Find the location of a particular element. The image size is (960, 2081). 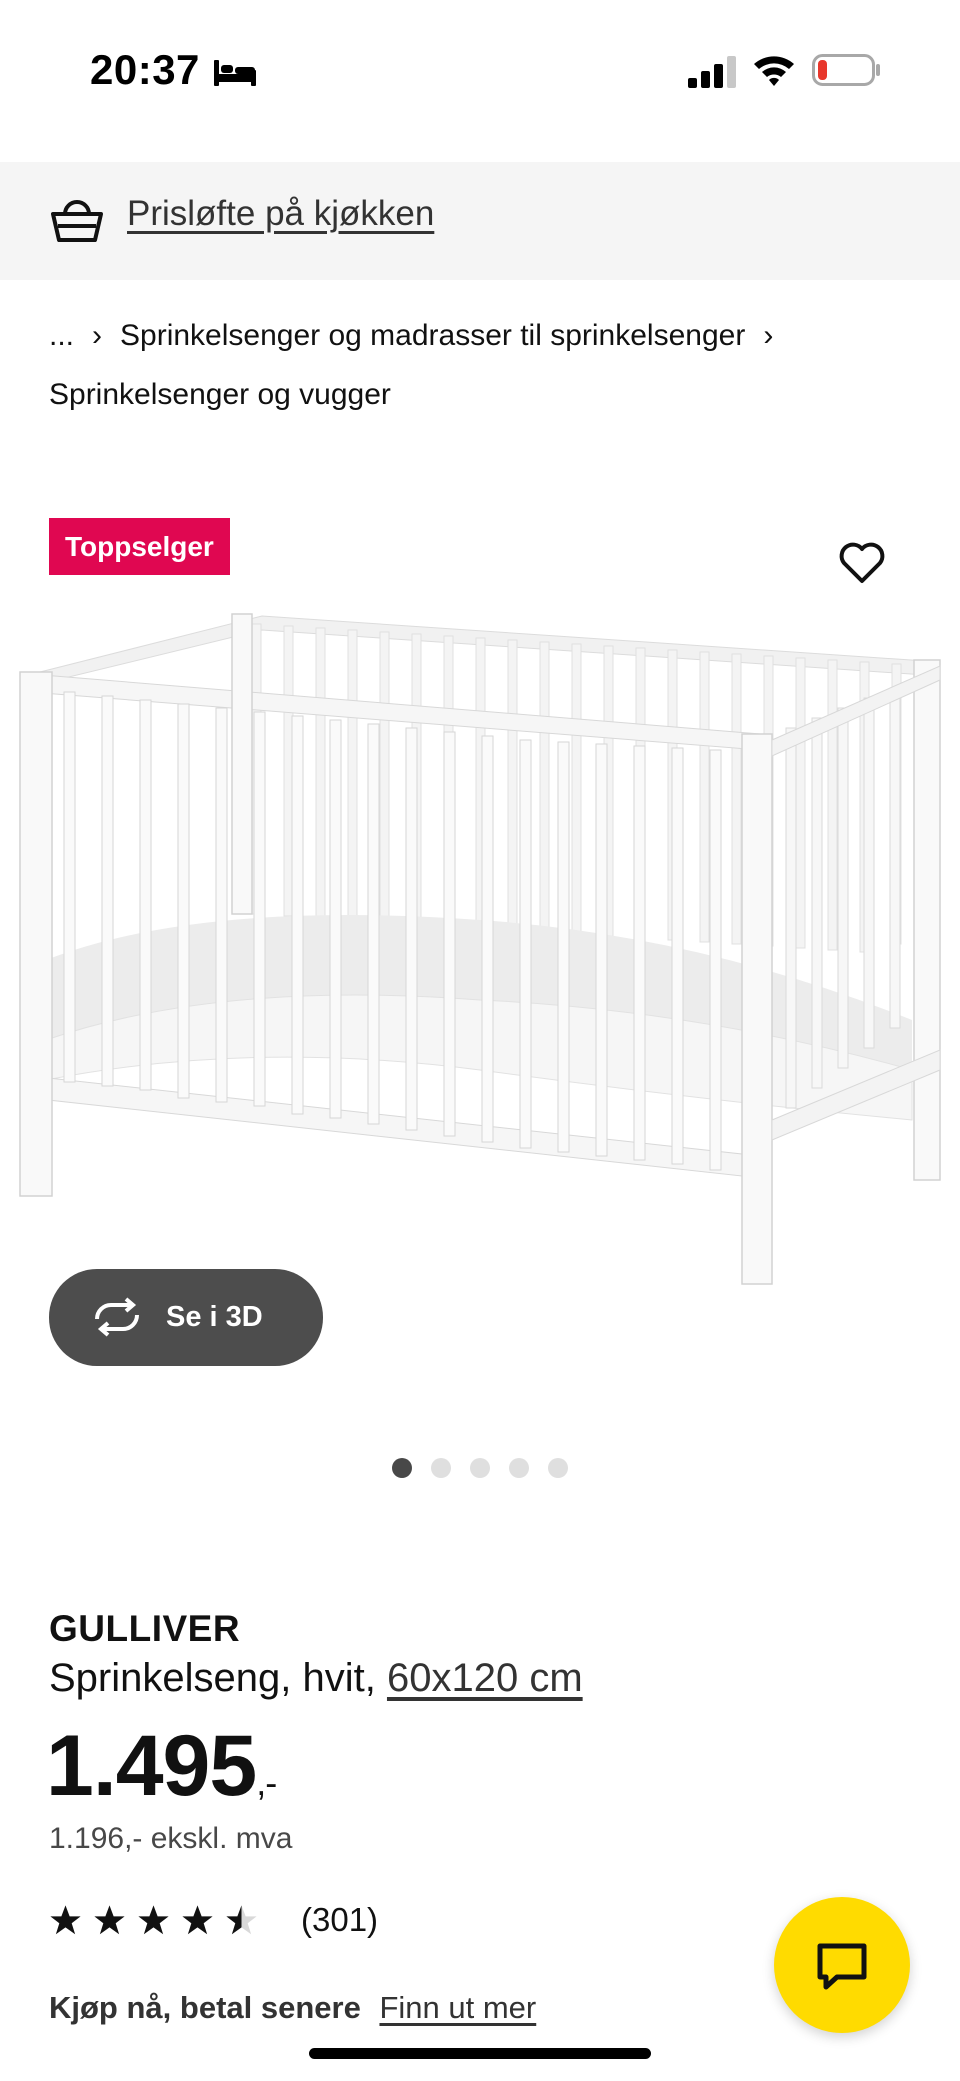

price-suffix: ,- is located at coordinates (266, 1782).